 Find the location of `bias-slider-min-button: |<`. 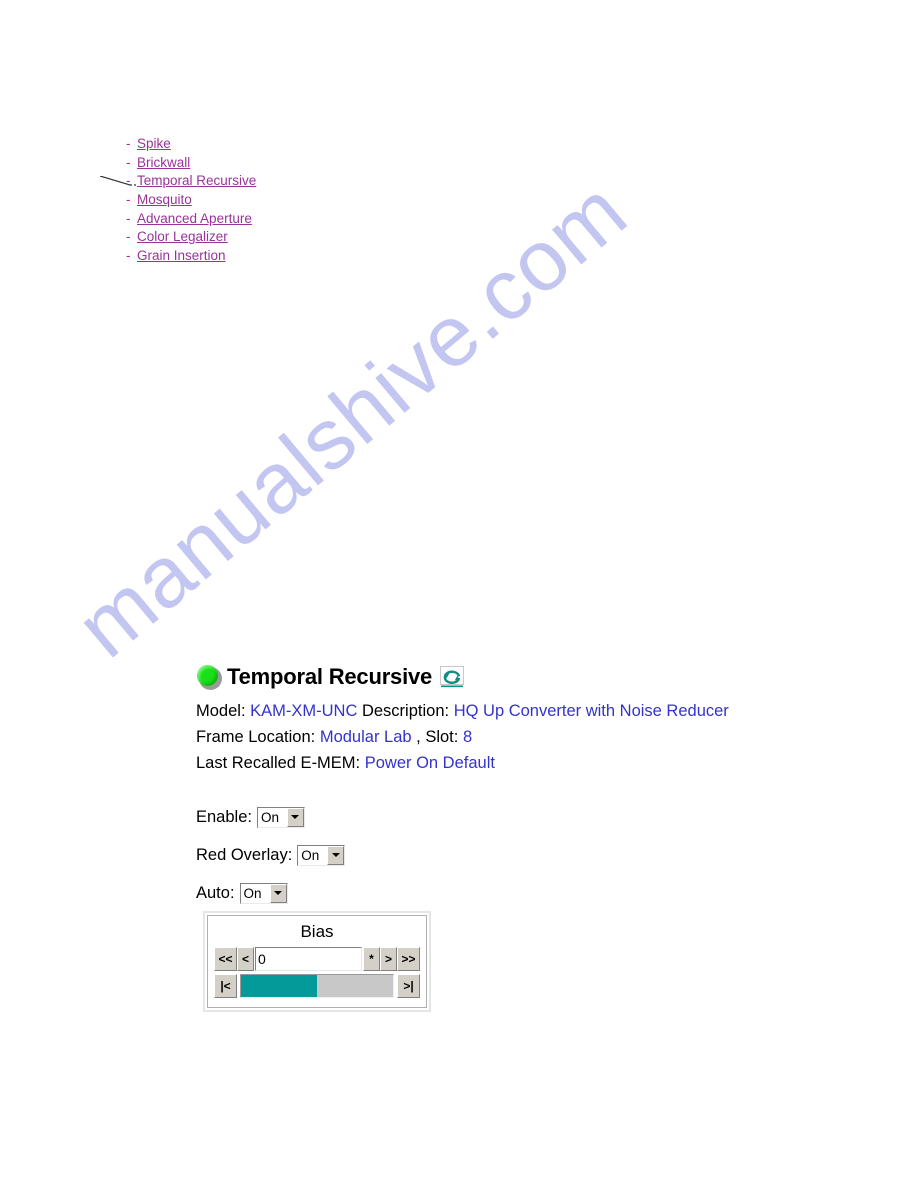

bias-slider-min-button: |< is located at coordinates (225, 986).